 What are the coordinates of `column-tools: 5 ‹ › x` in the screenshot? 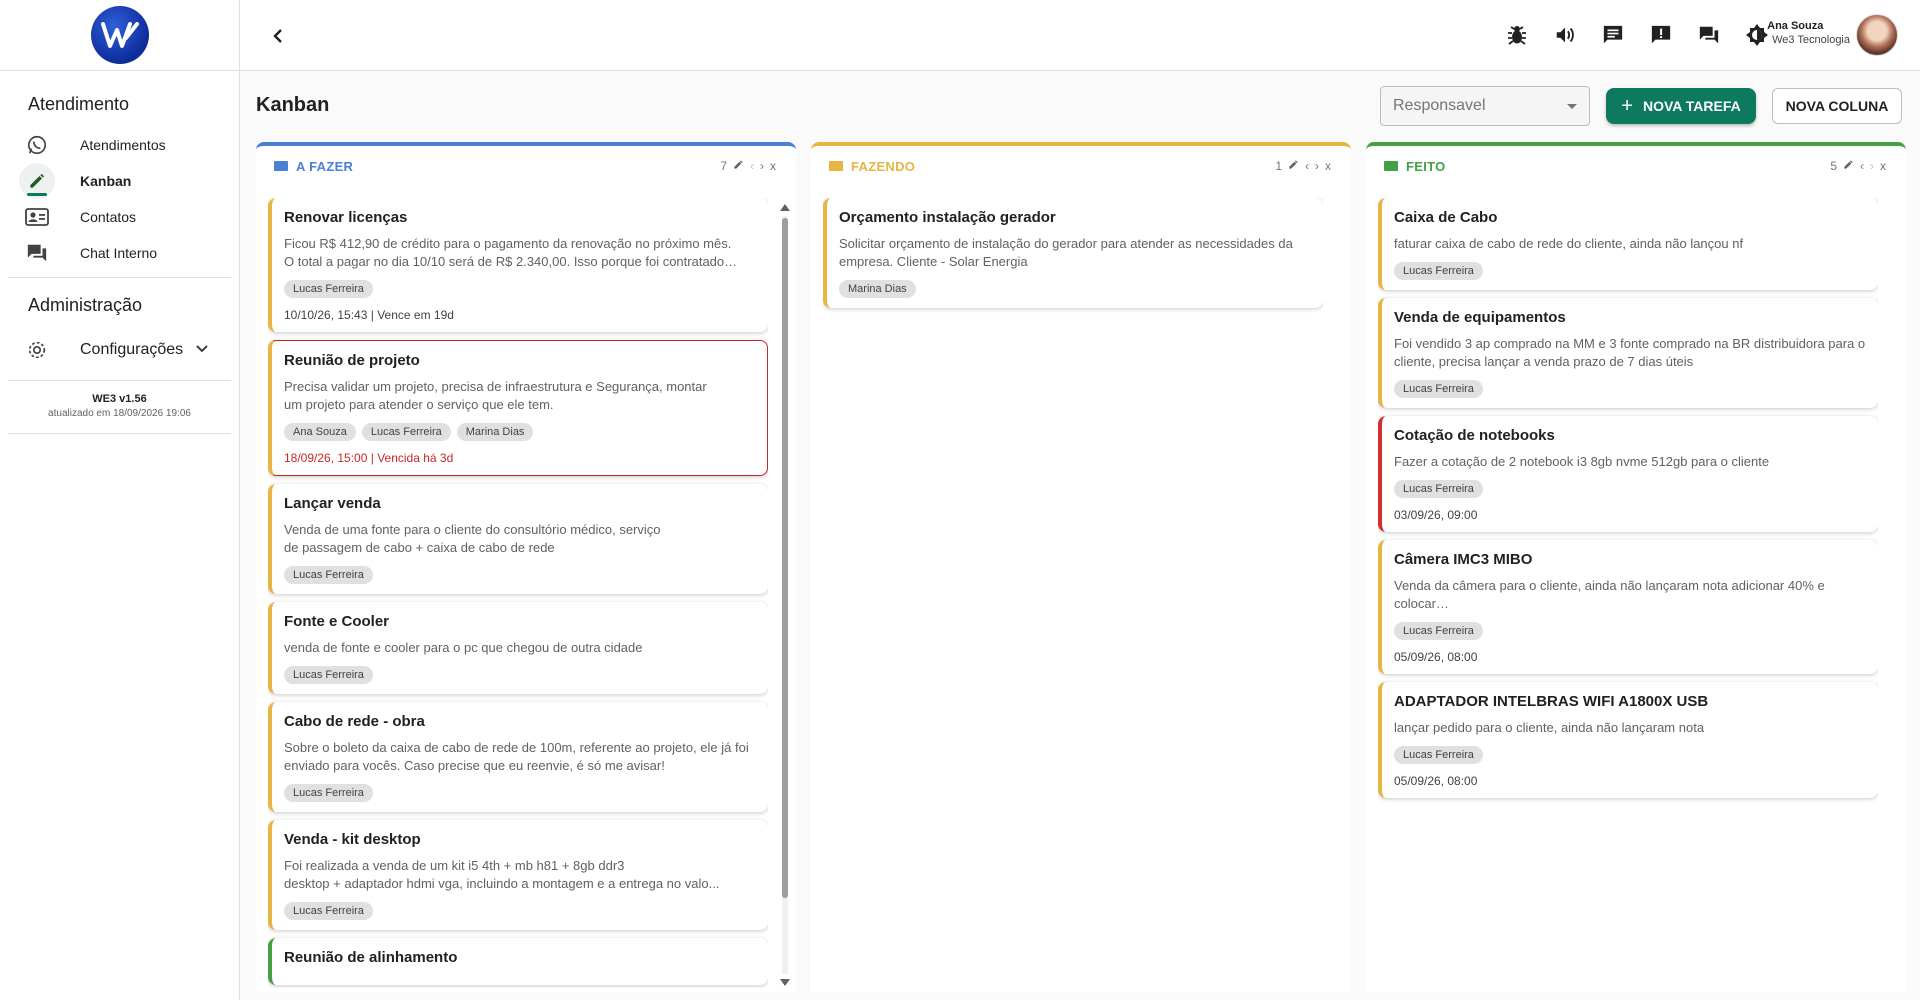 It's located at (1855, 166).